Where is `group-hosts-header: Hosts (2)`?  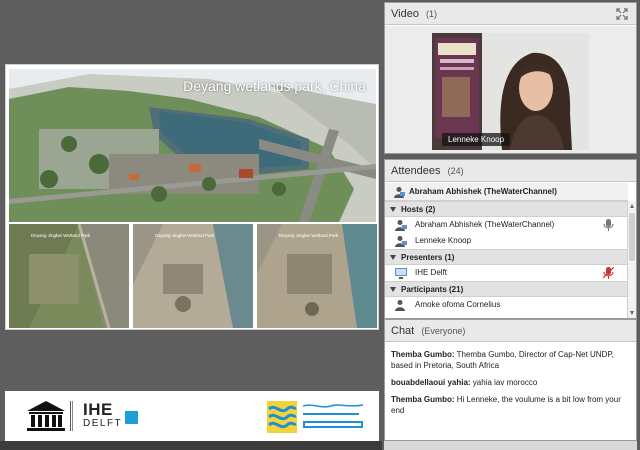 group-hosts-header: Hosts (2) is located at coordinates (506, 209).